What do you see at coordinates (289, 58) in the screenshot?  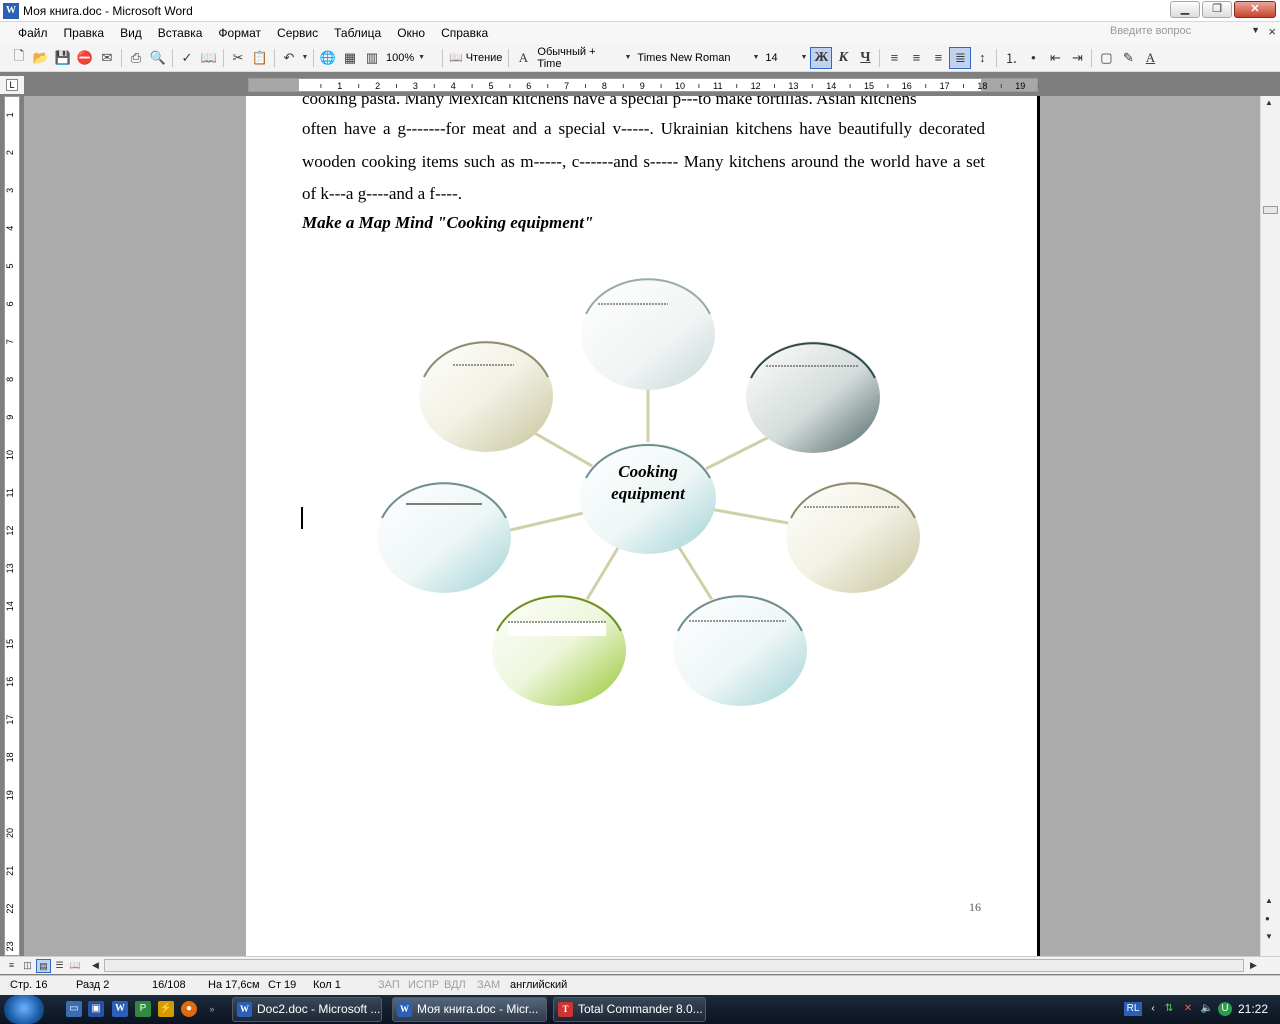 I see `undo-icon: ↶` at bounding box center [289, 58].